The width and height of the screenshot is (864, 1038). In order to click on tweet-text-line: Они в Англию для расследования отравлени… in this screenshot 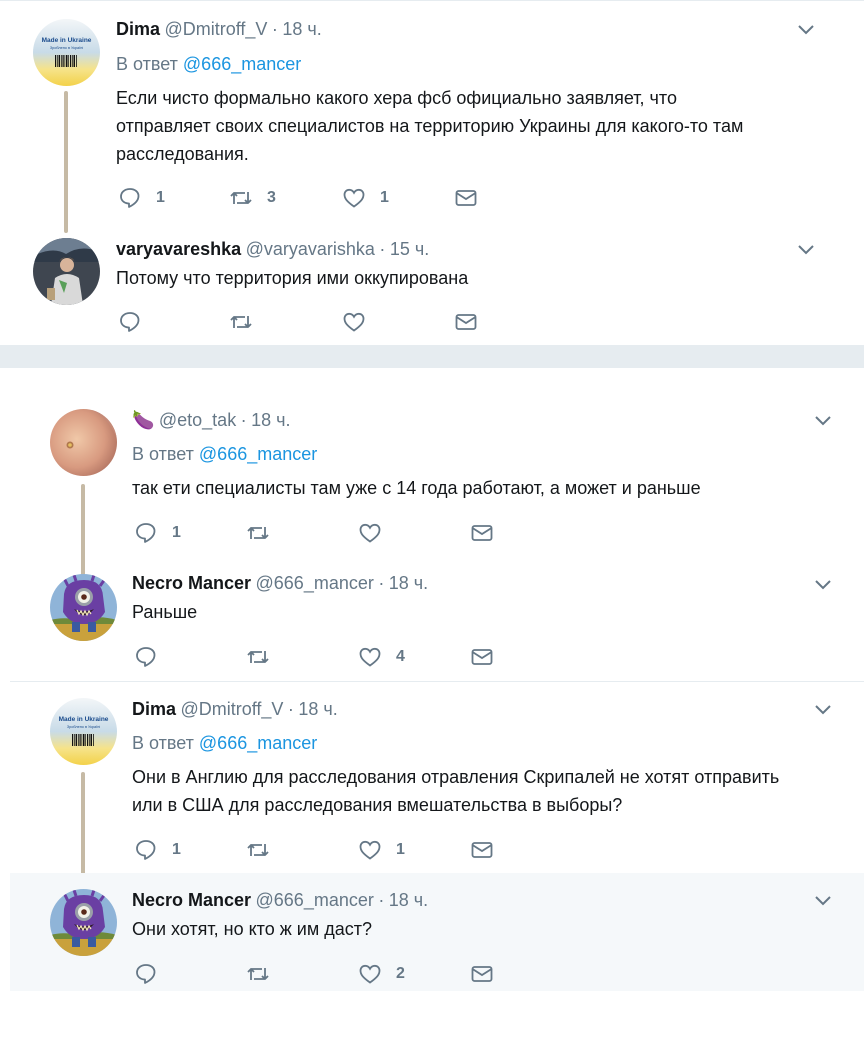, I will do `click(456, 777)`.